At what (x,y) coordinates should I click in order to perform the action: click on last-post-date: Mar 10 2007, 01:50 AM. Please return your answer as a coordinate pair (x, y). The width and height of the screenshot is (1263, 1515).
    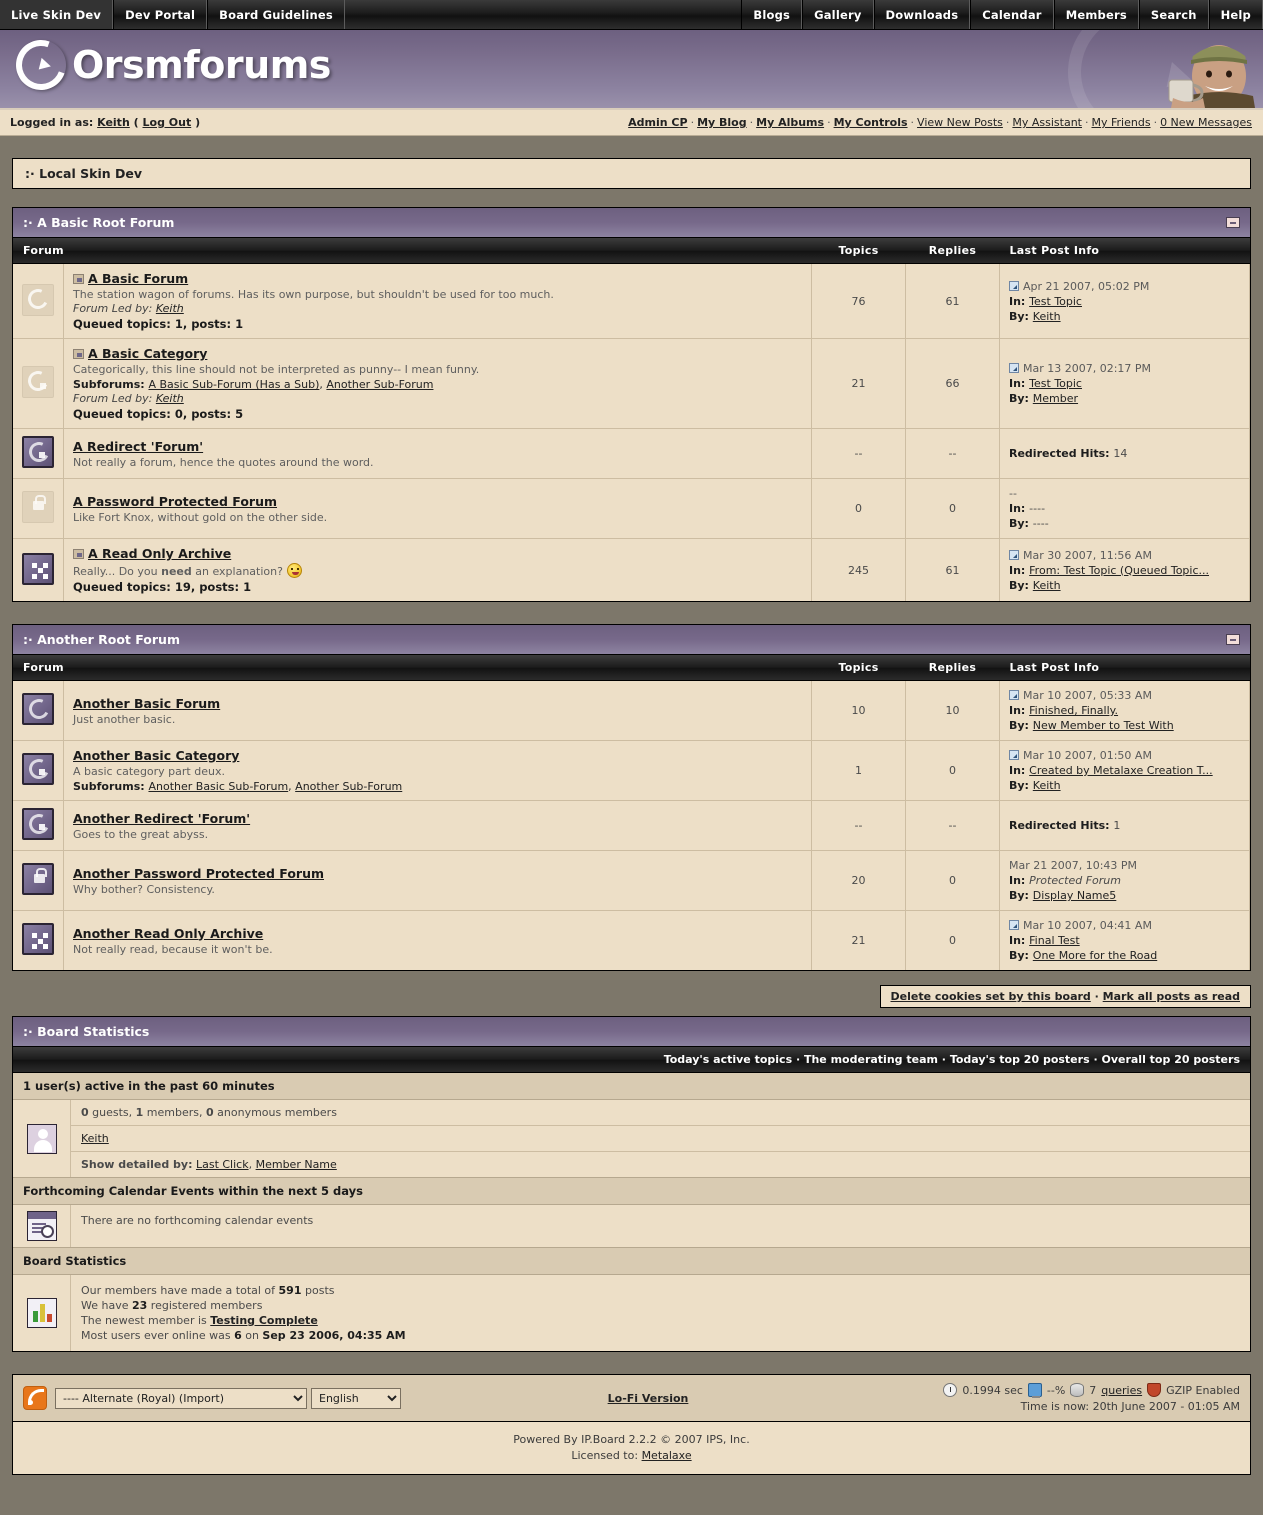
    Looking at the image, I should click on (1124, 755).